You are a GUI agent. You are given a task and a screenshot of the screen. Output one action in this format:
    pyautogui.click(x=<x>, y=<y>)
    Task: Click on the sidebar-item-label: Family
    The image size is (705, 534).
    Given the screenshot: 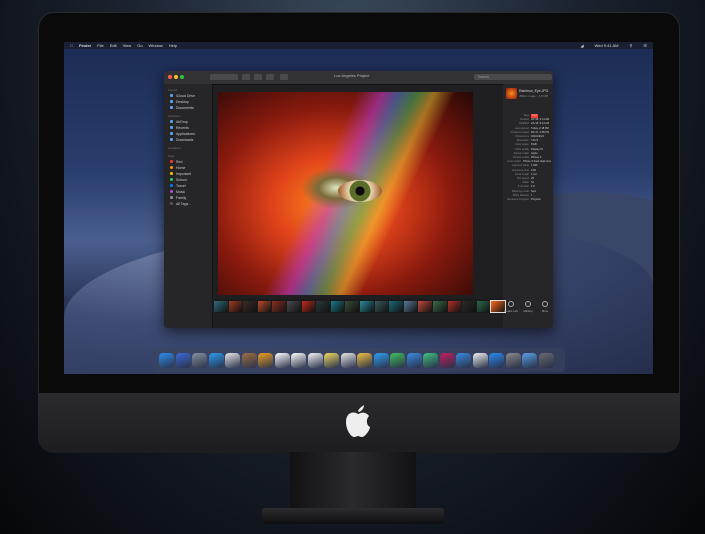 What is the action you would take?
    pyautogui.click(x=181, y=197)
    